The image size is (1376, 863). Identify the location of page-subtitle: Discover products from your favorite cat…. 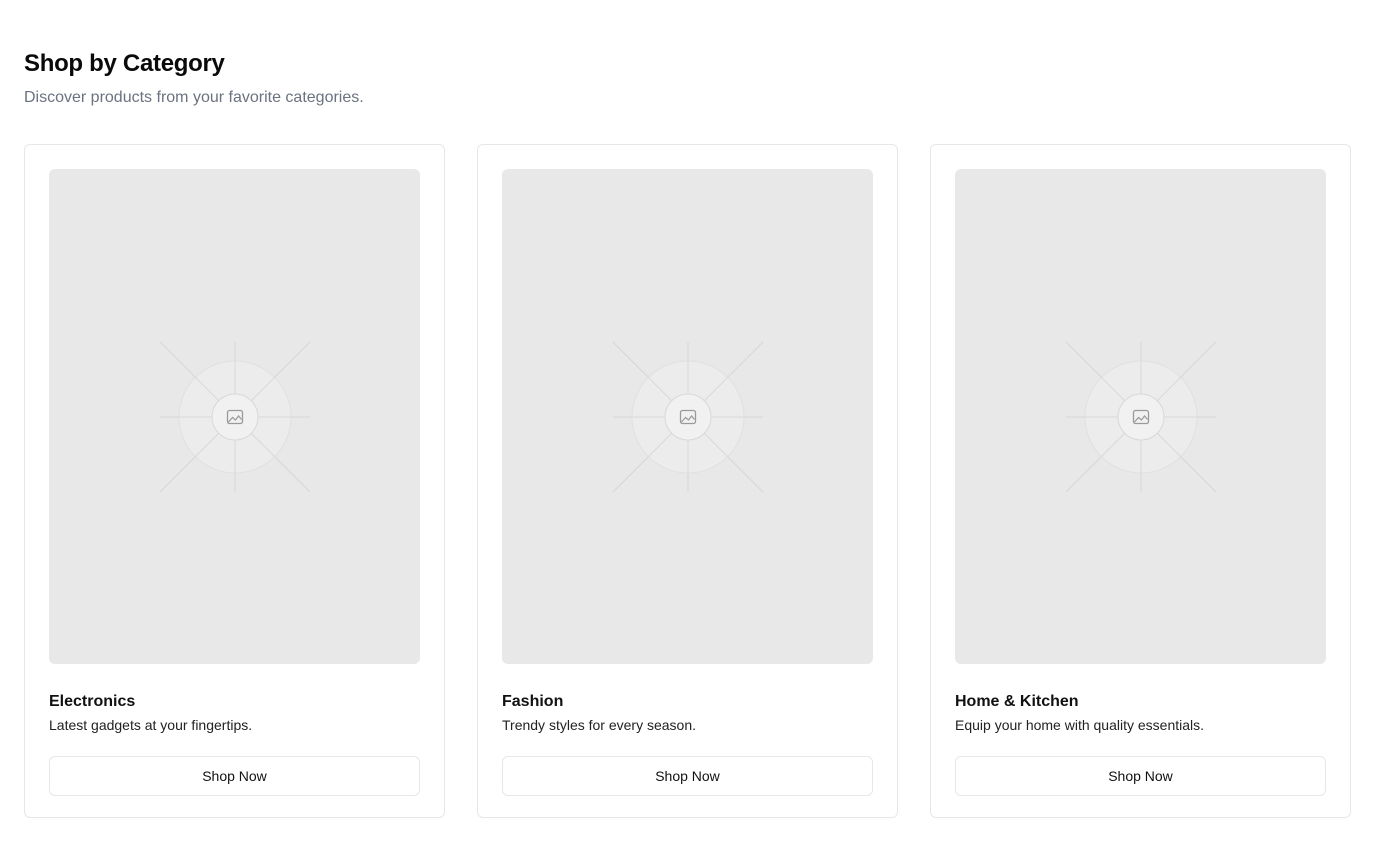
(194, 97).